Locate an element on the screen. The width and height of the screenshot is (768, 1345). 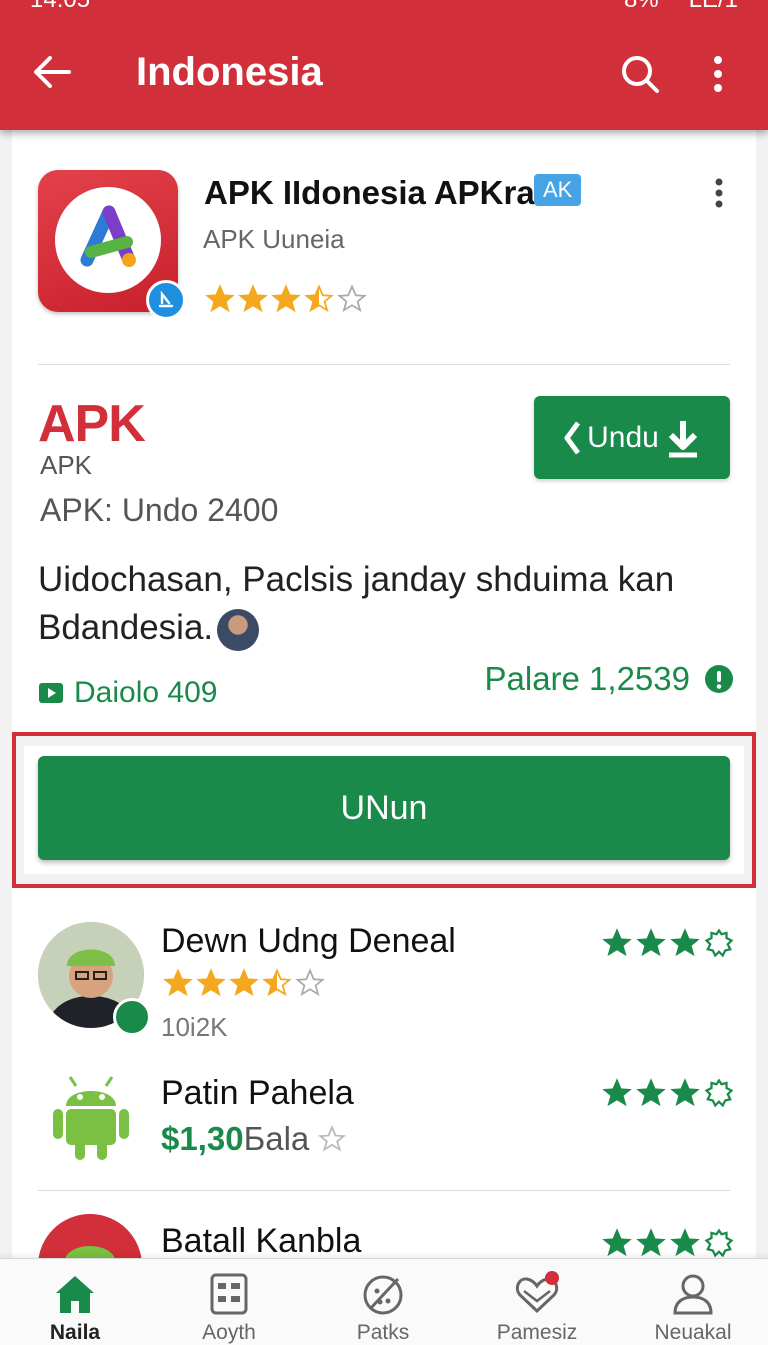
app-version: APK: Undo 2400 is located at coordinates (159, 510).